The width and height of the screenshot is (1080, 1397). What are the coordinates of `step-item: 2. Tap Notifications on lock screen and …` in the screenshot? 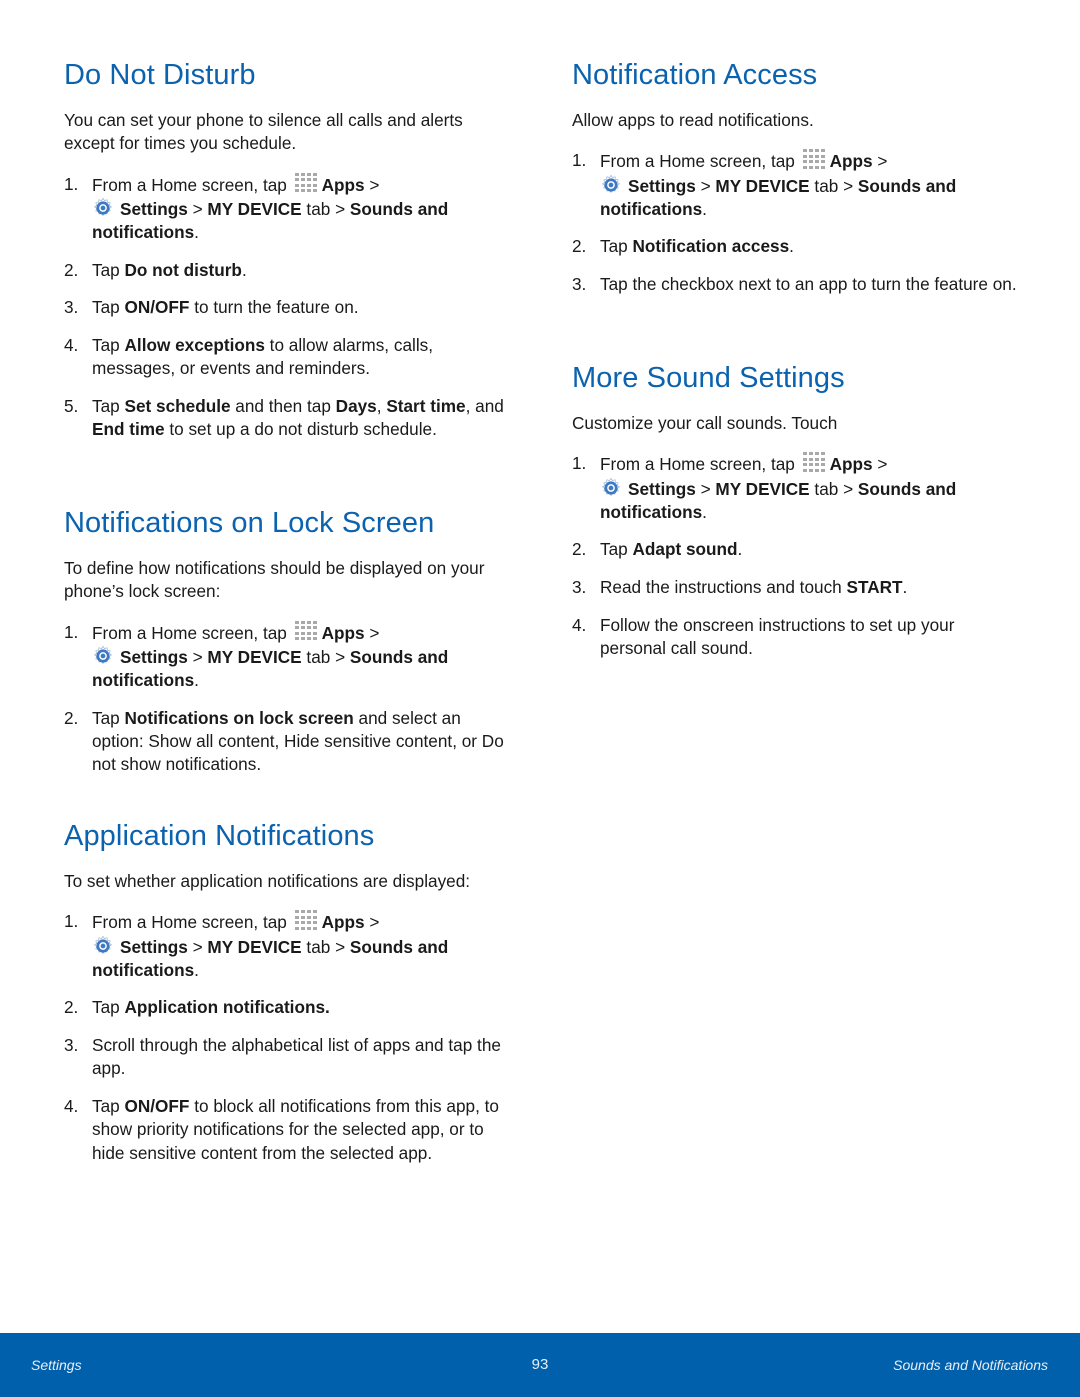 It's located at (284, 741).